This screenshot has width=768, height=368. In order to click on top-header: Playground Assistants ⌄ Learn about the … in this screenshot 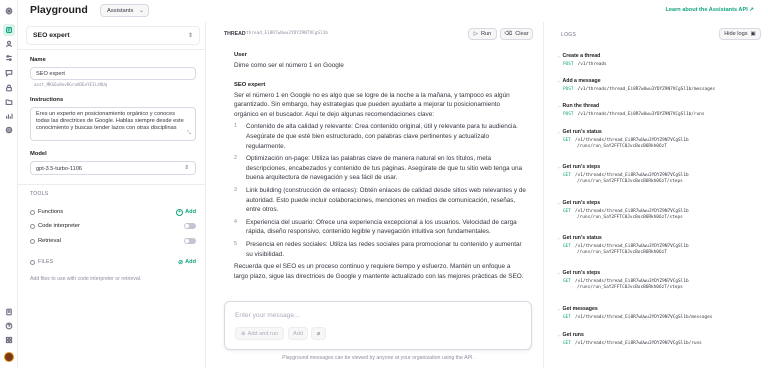, I will do `click(393, 11)`.